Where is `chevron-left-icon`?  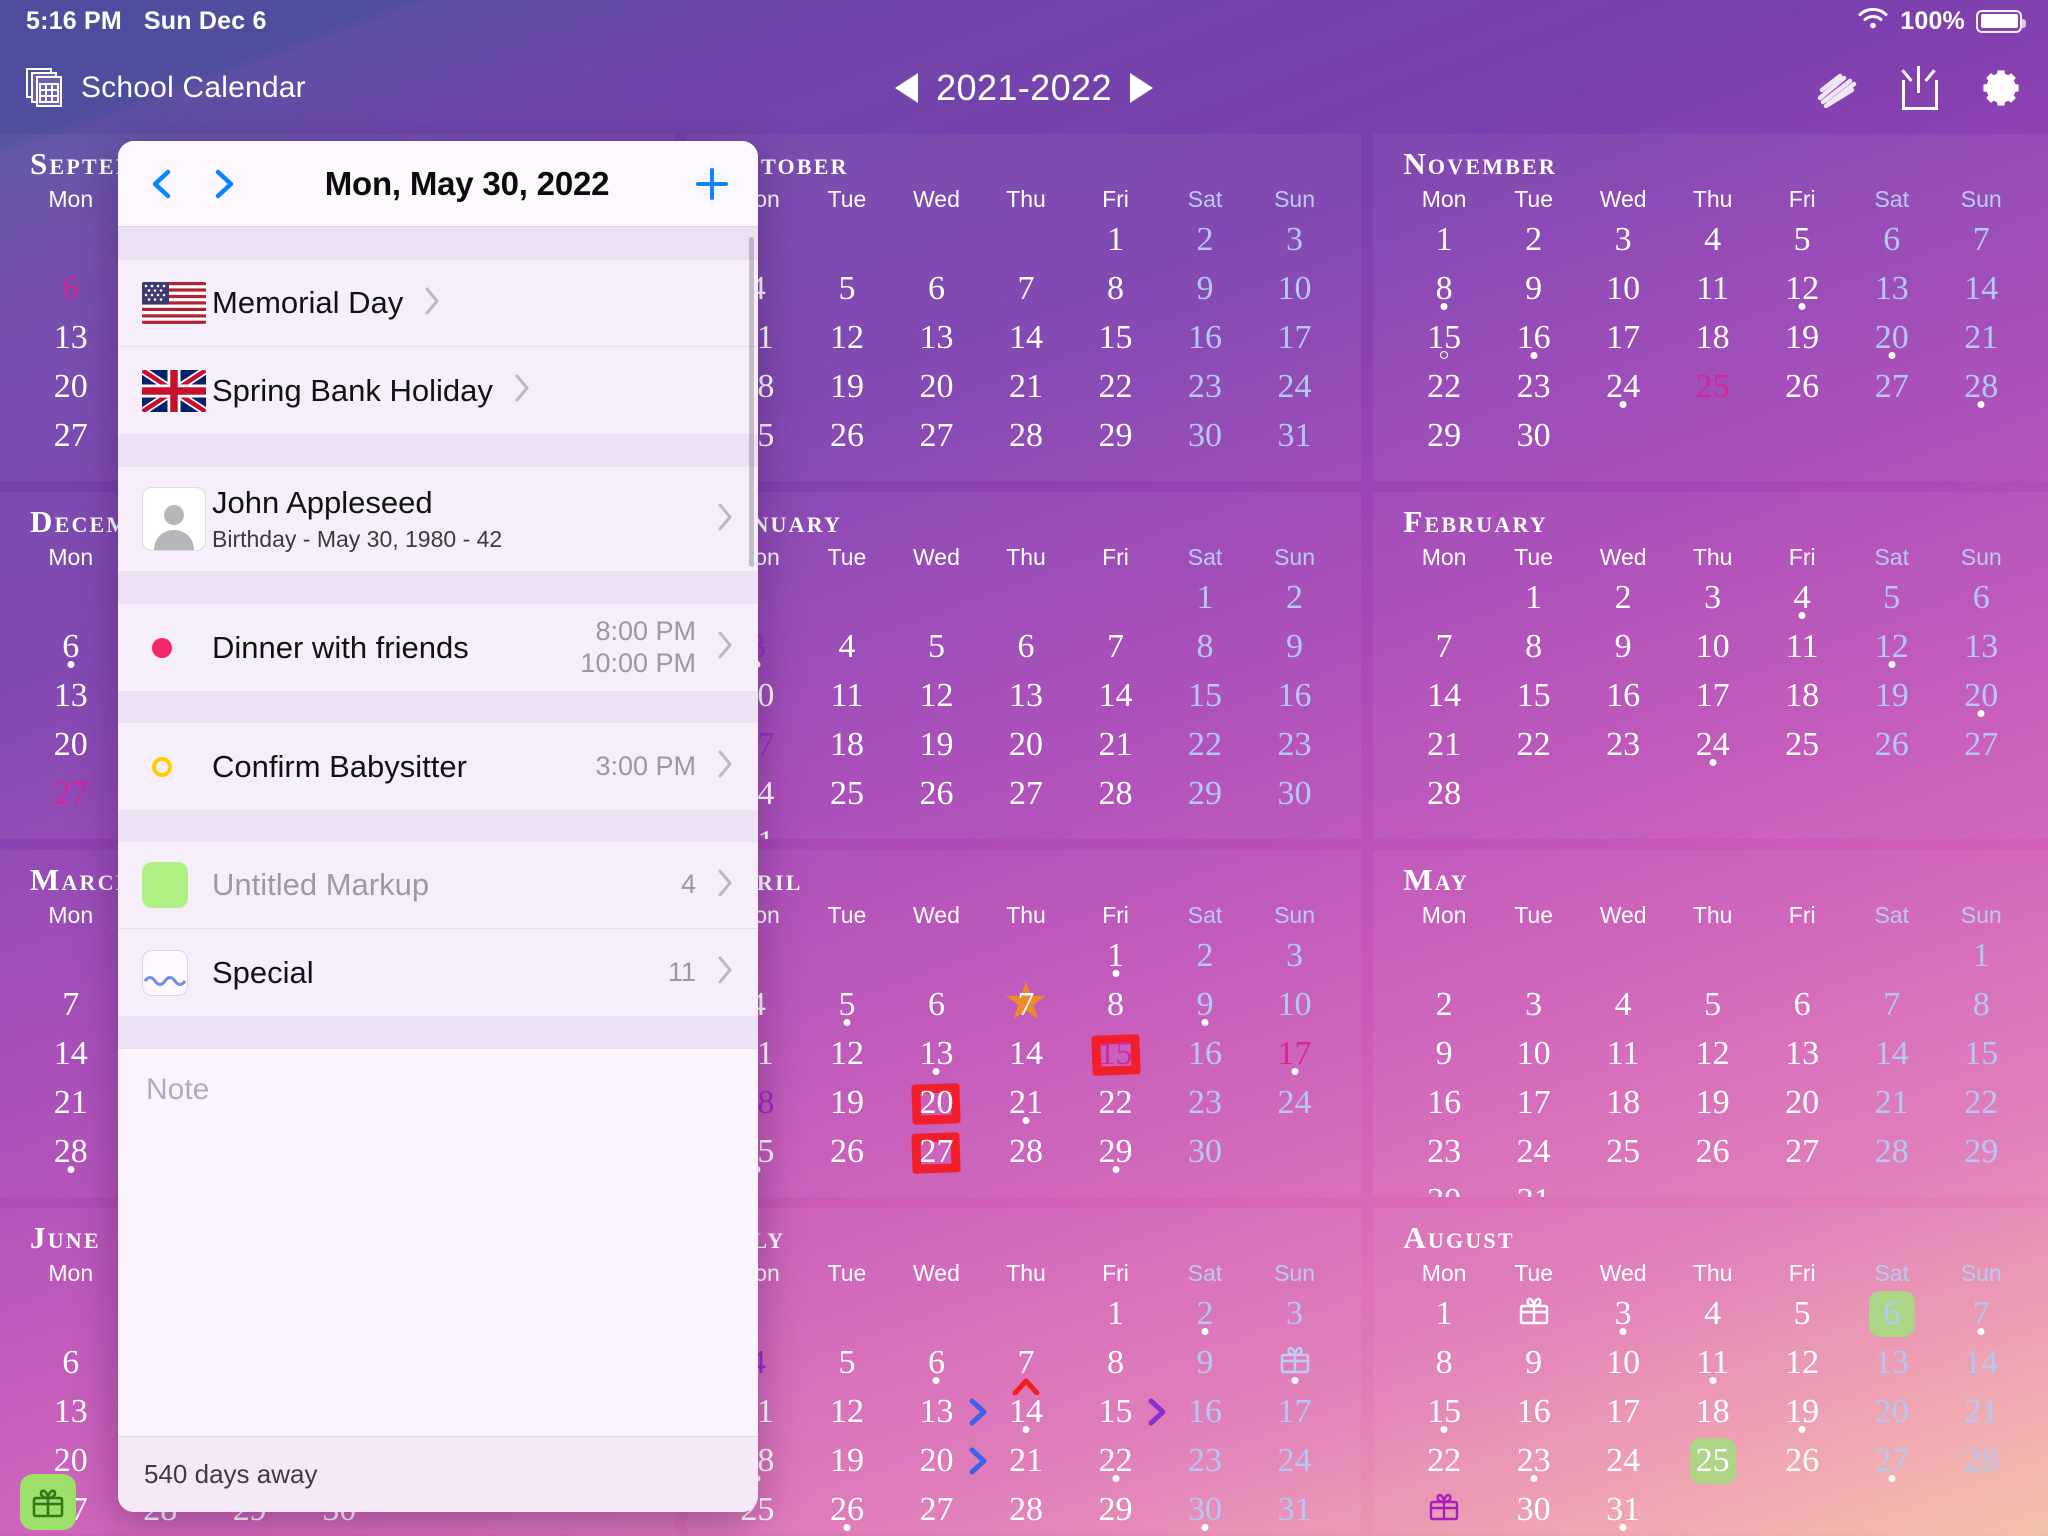
chevron-left-icon is located at coordinates (163, 184).